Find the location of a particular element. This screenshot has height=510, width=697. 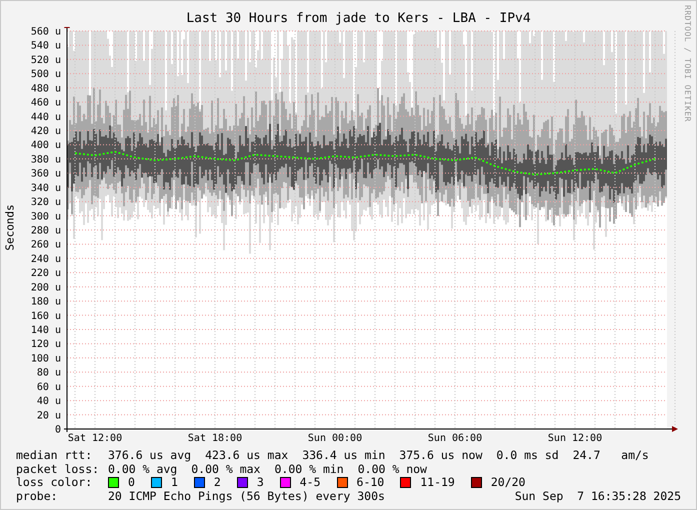

y-tick-label: 540 u is located at coordinates (45, 46).